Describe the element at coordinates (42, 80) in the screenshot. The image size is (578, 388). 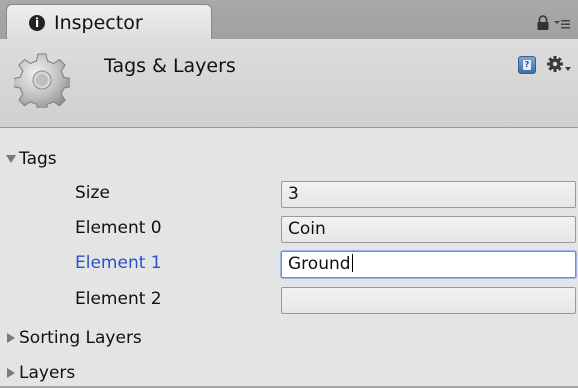
I see `gear-icon` at that location.